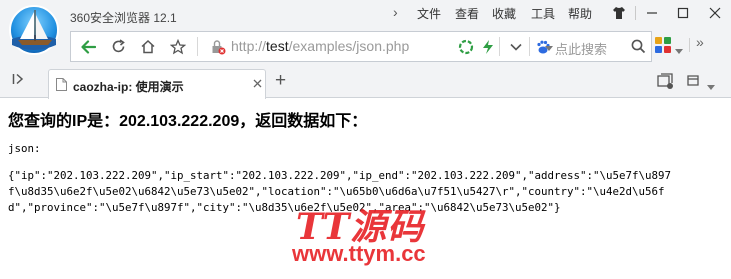  I want to click on url-scheme: http://, so click(249, 46).